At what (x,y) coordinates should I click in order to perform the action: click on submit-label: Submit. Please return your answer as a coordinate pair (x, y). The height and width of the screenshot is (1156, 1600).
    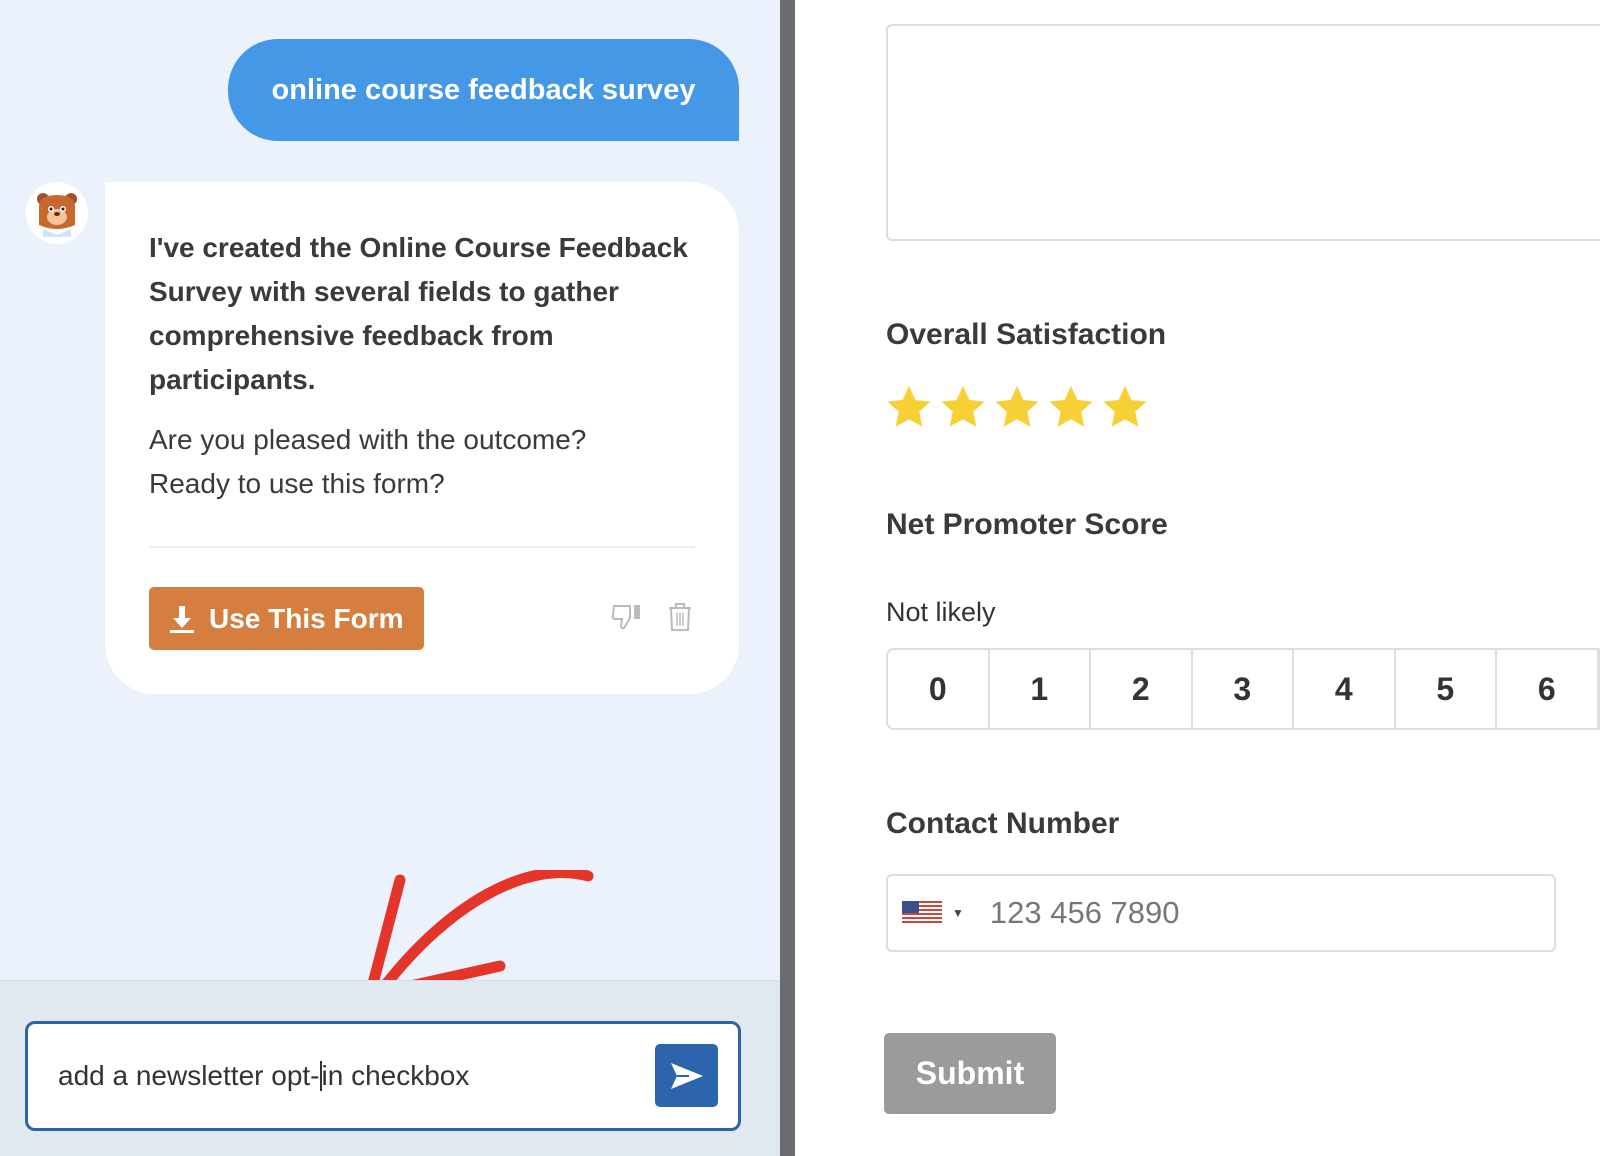
    Looking at the image, I should click on (970, 1073).